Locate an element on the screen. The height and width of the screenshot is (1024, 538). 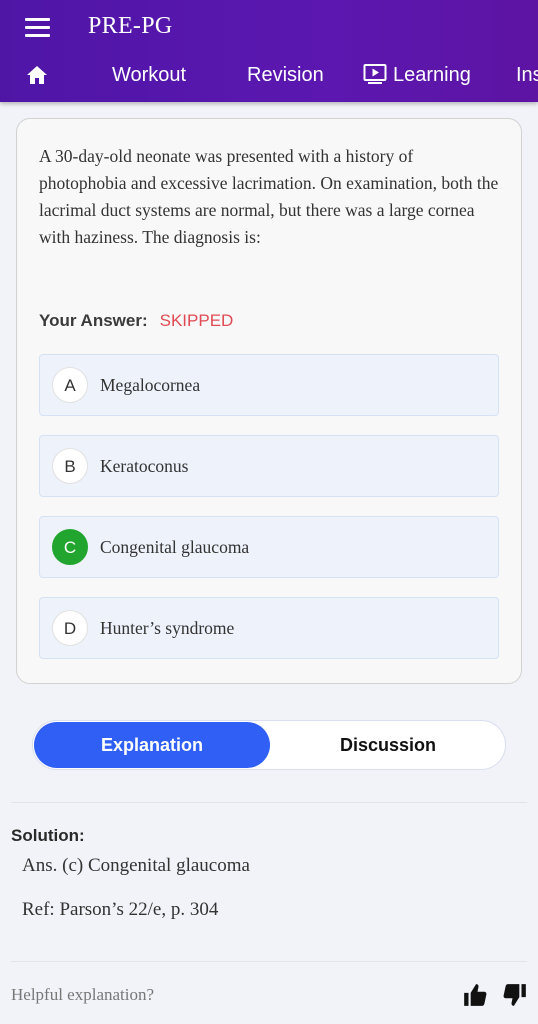
option-a: A Megalocornea is located at coordinates (269, 385).